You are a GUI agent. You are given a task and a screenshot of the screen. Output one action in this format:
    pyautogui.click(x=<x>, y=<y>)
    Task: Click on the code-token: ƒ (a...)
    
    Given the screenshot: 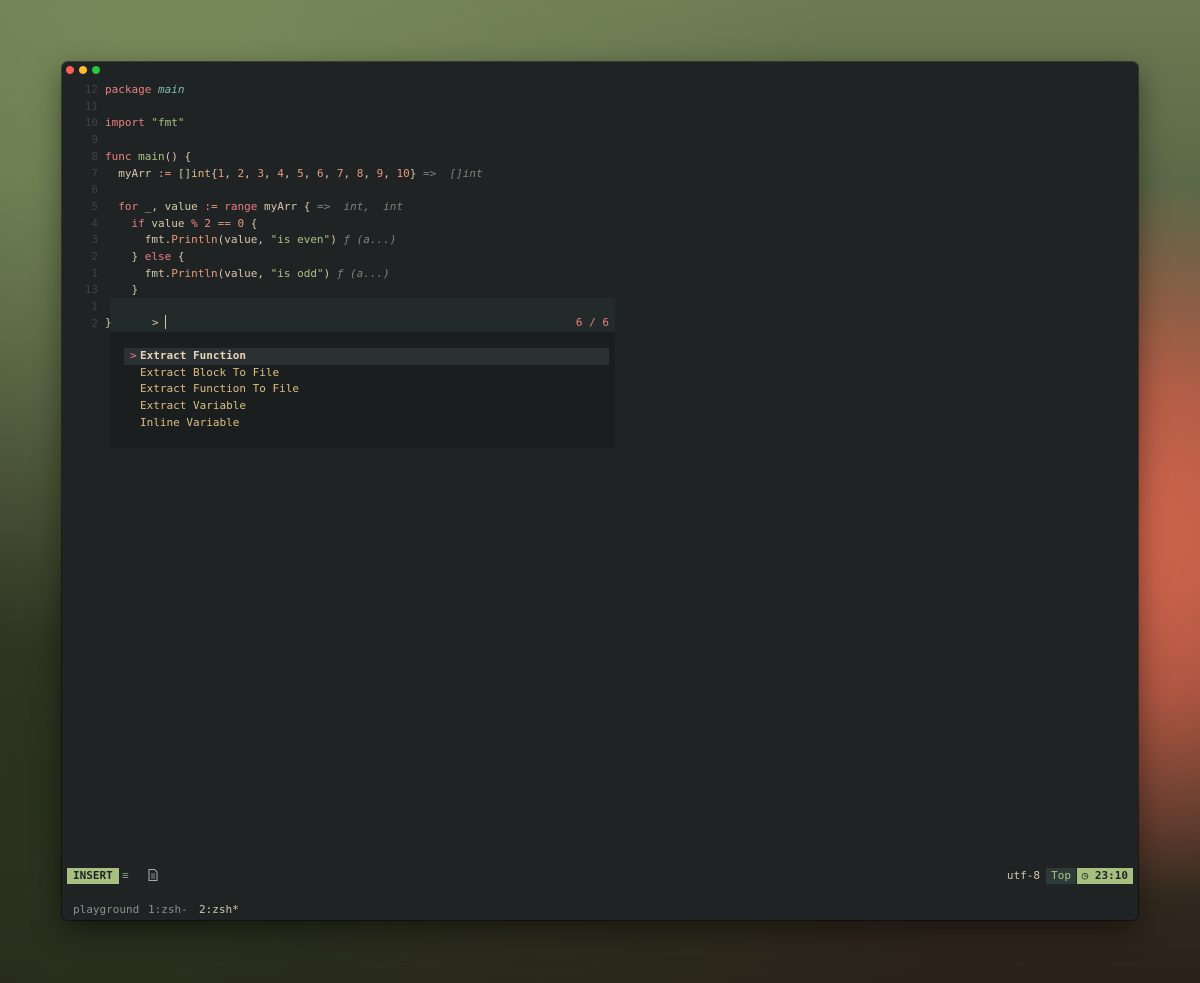 What is the action you would take?
    pyautogui.click(x=370, y=240)
    